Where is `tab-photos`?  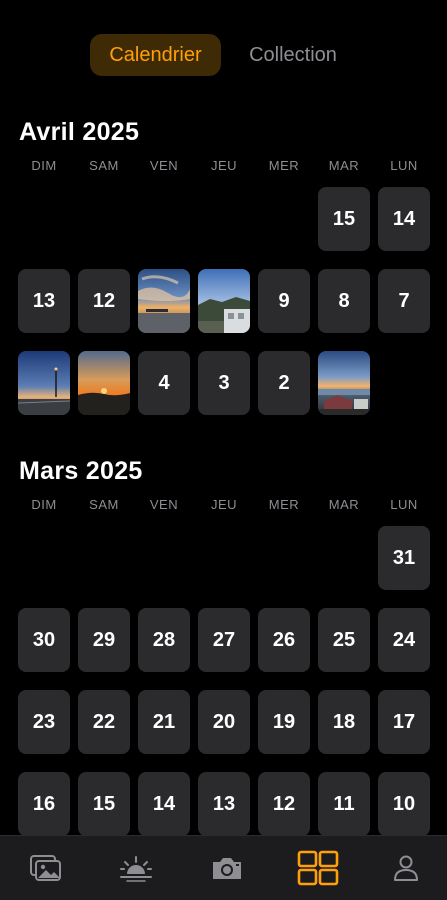
tab-photos is located at coordinates (46, 868).